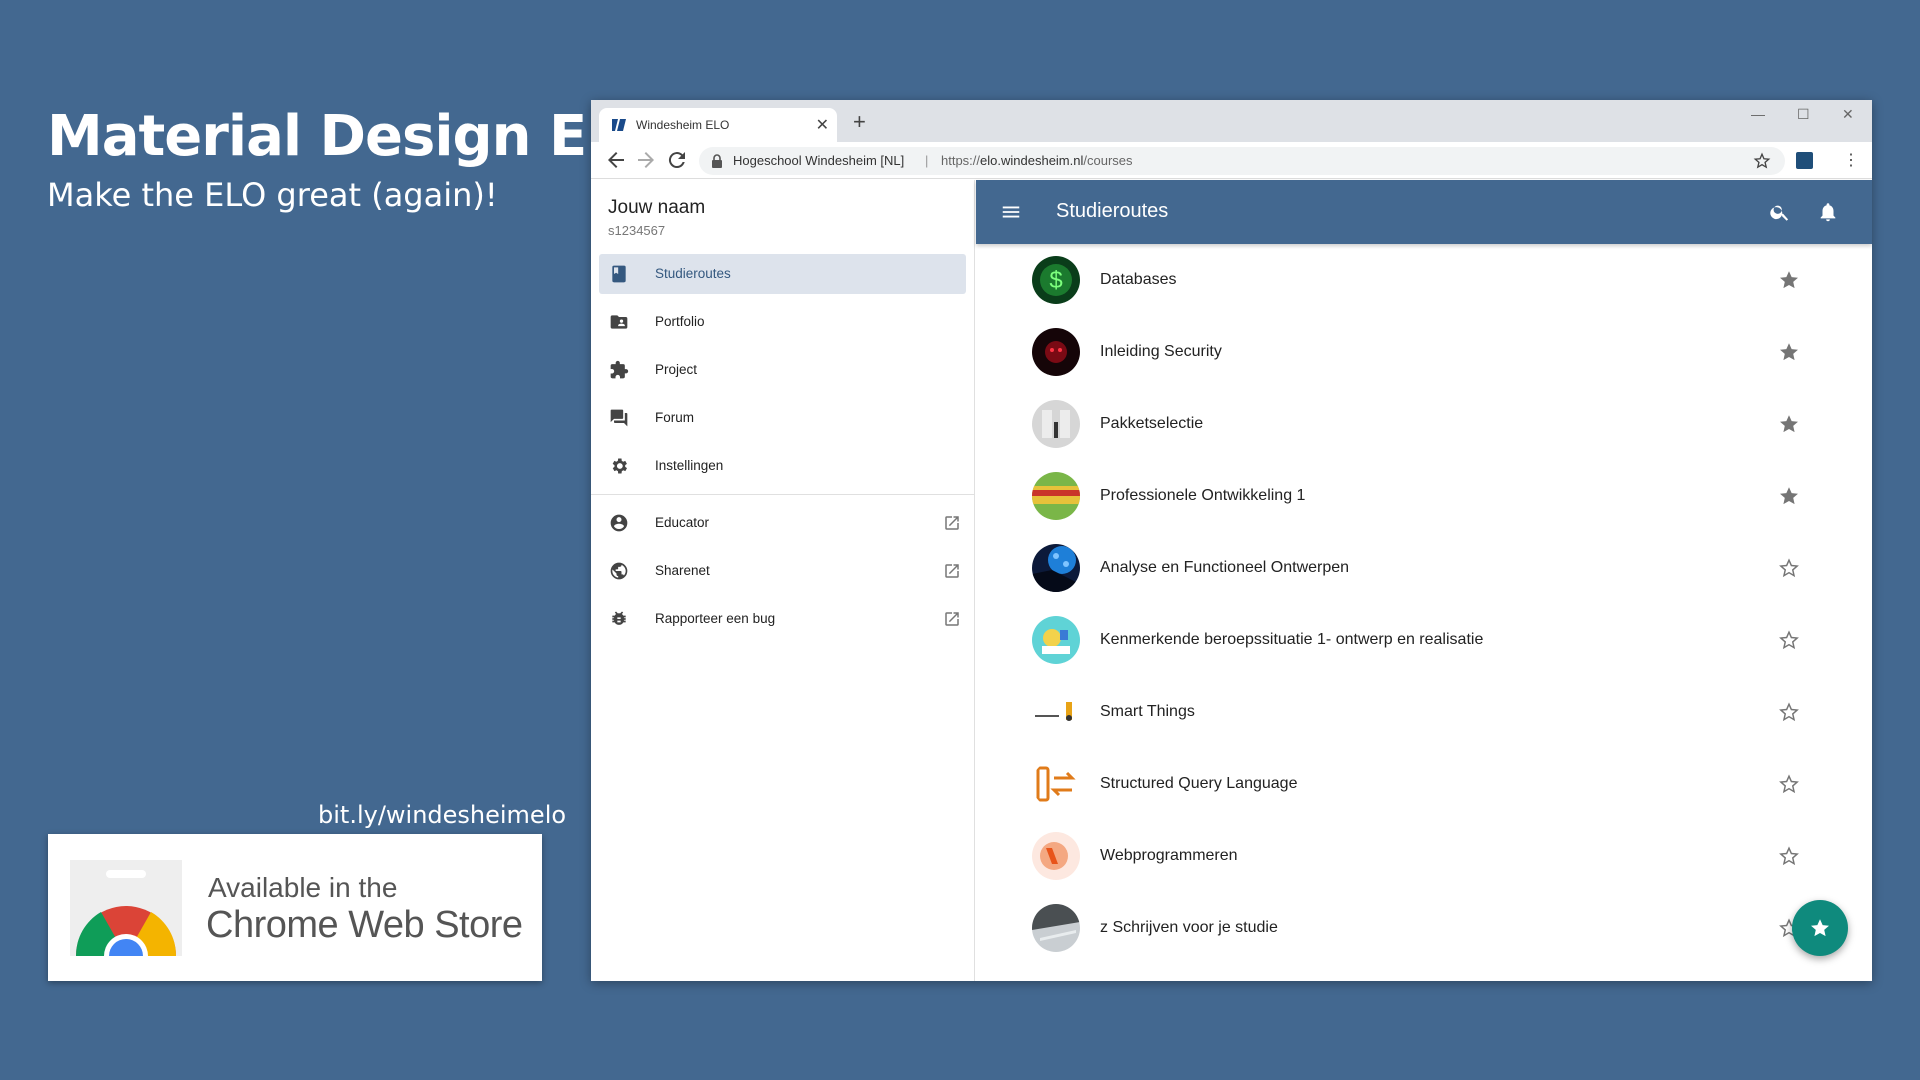 This screenshot has width=1920, height=1080. What do you see at coordinates (1011, 212) in the screenshot?
I see `menu-icon` at bounding box center [1011, 212].